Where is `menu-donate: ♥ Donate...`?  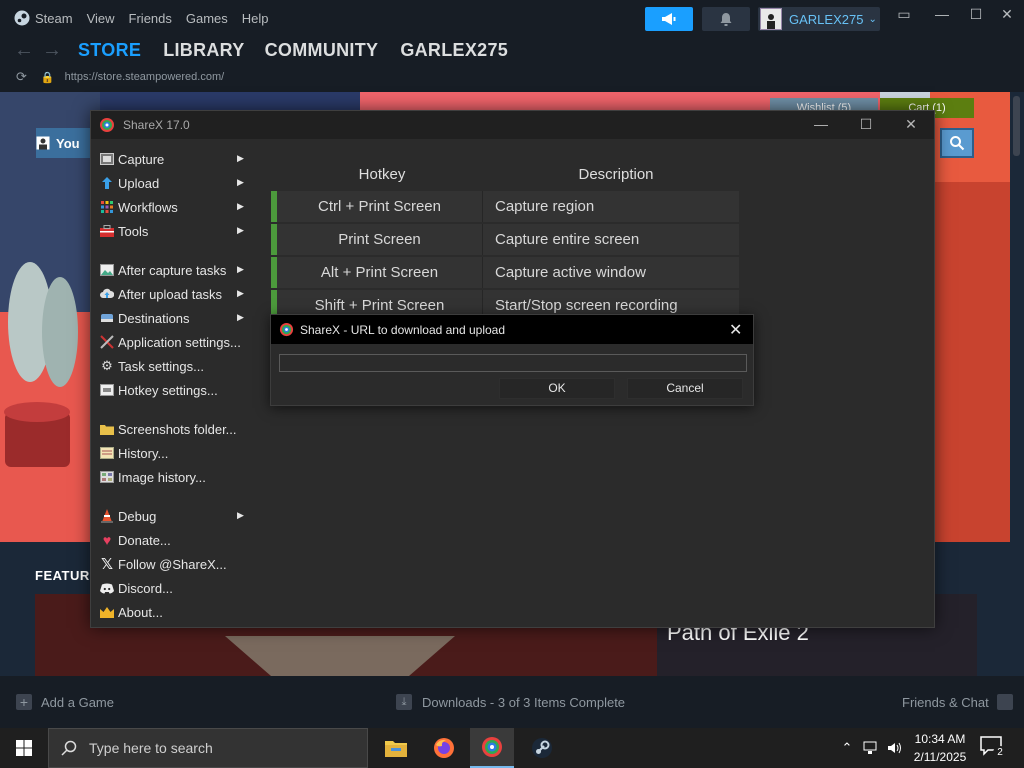
menu-donate: ♥ Donate... is located at coordinates (171, 540).